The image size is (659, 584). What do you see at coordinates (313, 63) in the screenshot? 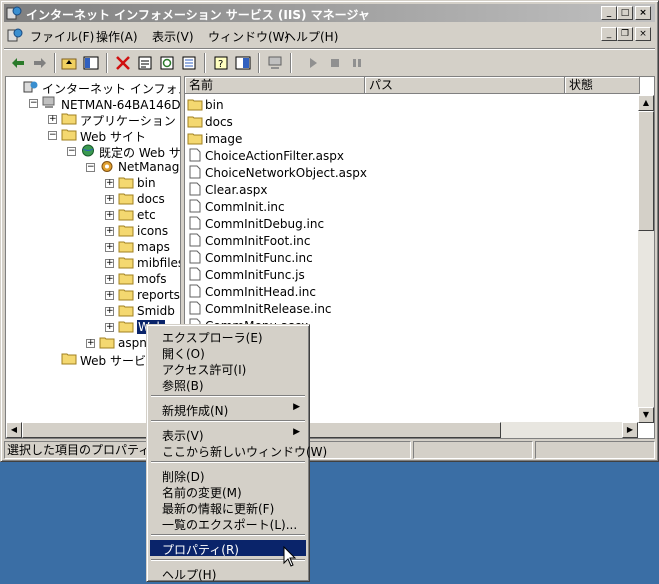
I see `start-icon` at bounding box center [313, 63].